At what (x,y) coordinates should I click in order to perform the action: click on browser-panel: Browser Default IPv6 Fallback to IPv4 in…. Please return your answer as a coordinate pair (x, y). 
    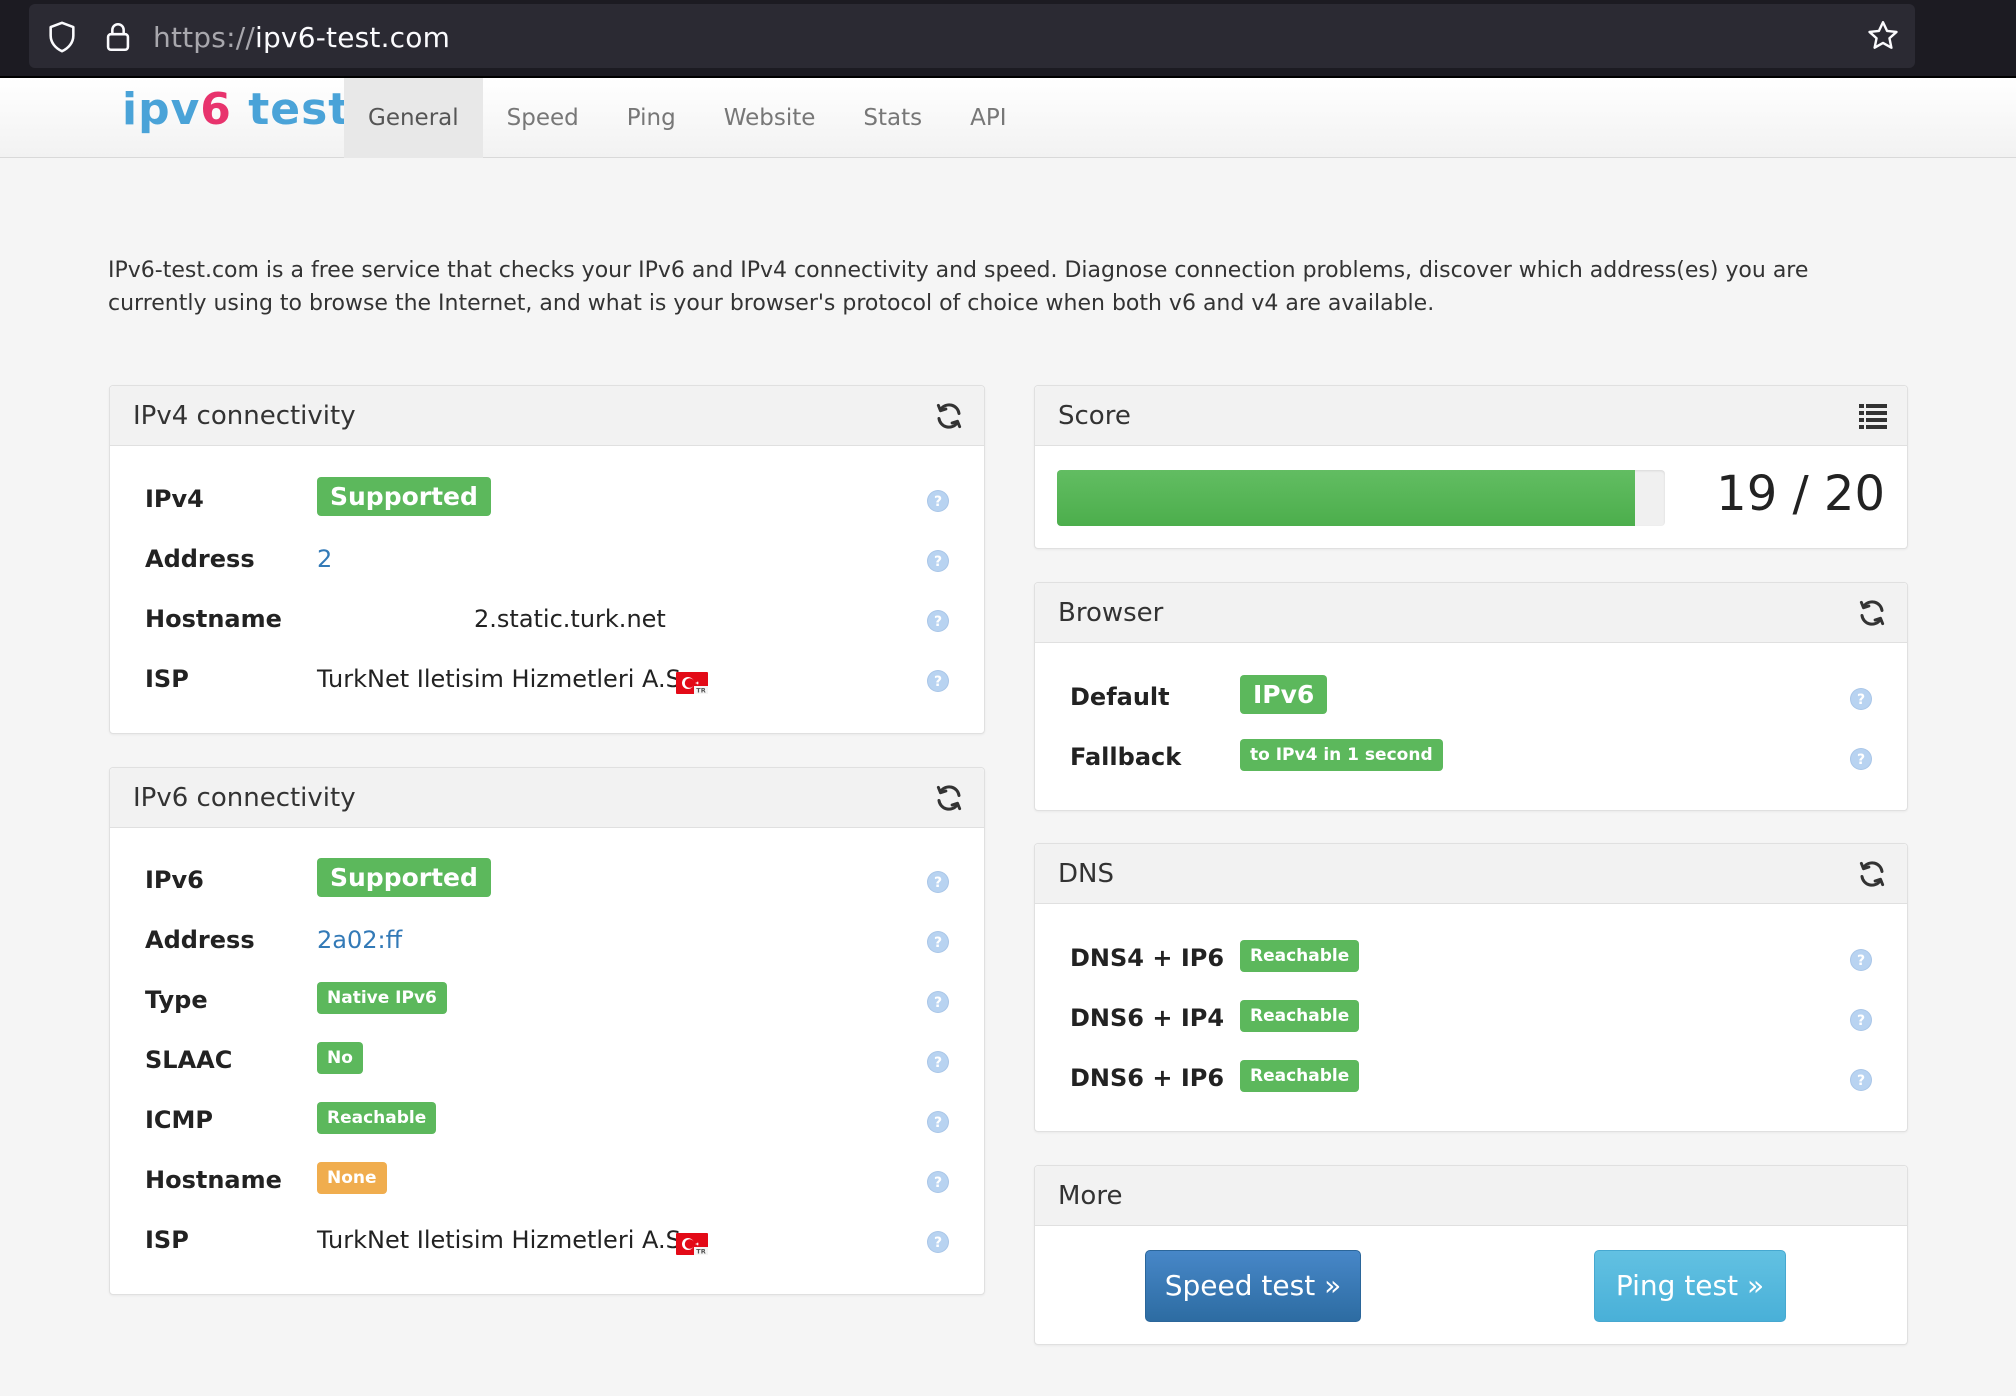
    Looking at the image, I should click on (1471, 696).